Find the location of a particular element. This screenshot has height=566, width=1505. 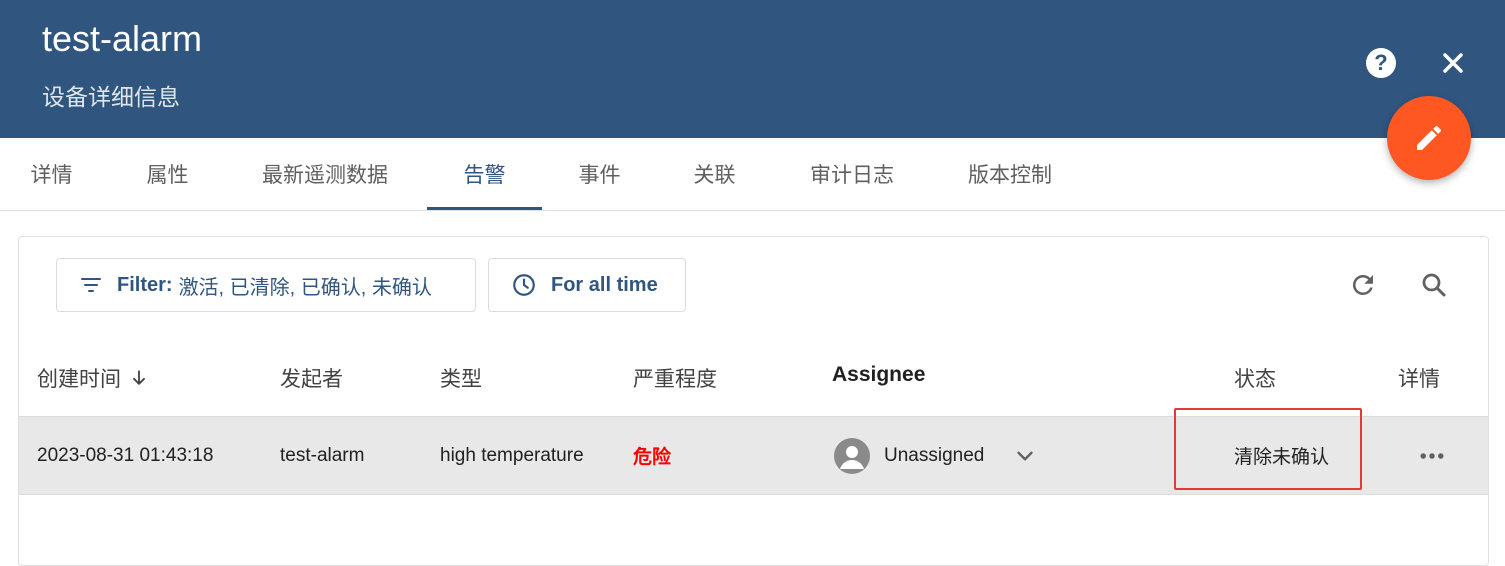

pencil-icon is located at coordinates (1429, 137).